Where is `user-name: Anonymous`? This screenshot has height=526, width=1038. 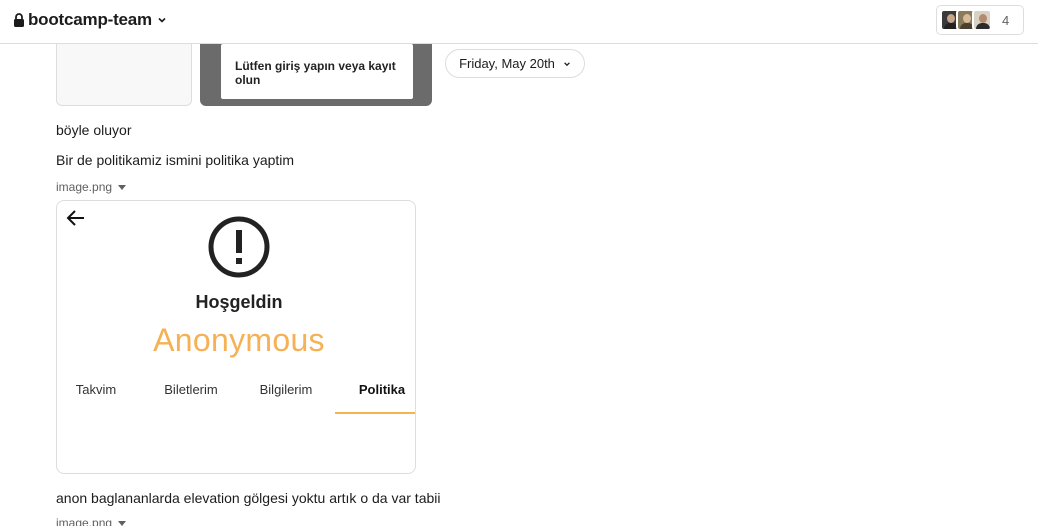
user-name: Anonymous is located at coordinates (239, 340).